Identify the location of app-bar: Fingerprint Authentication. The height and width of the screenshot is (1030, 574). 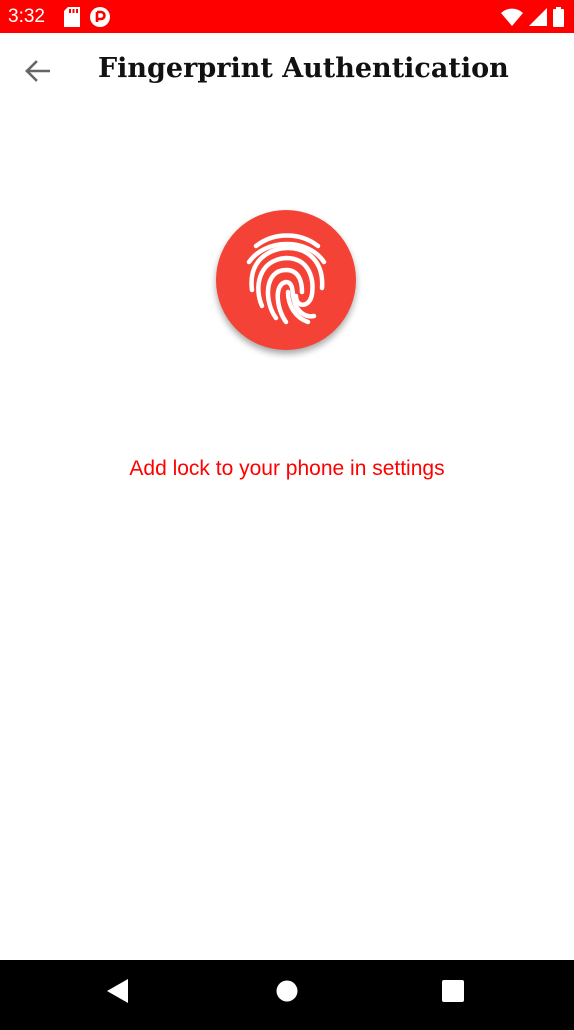
(287, 73).